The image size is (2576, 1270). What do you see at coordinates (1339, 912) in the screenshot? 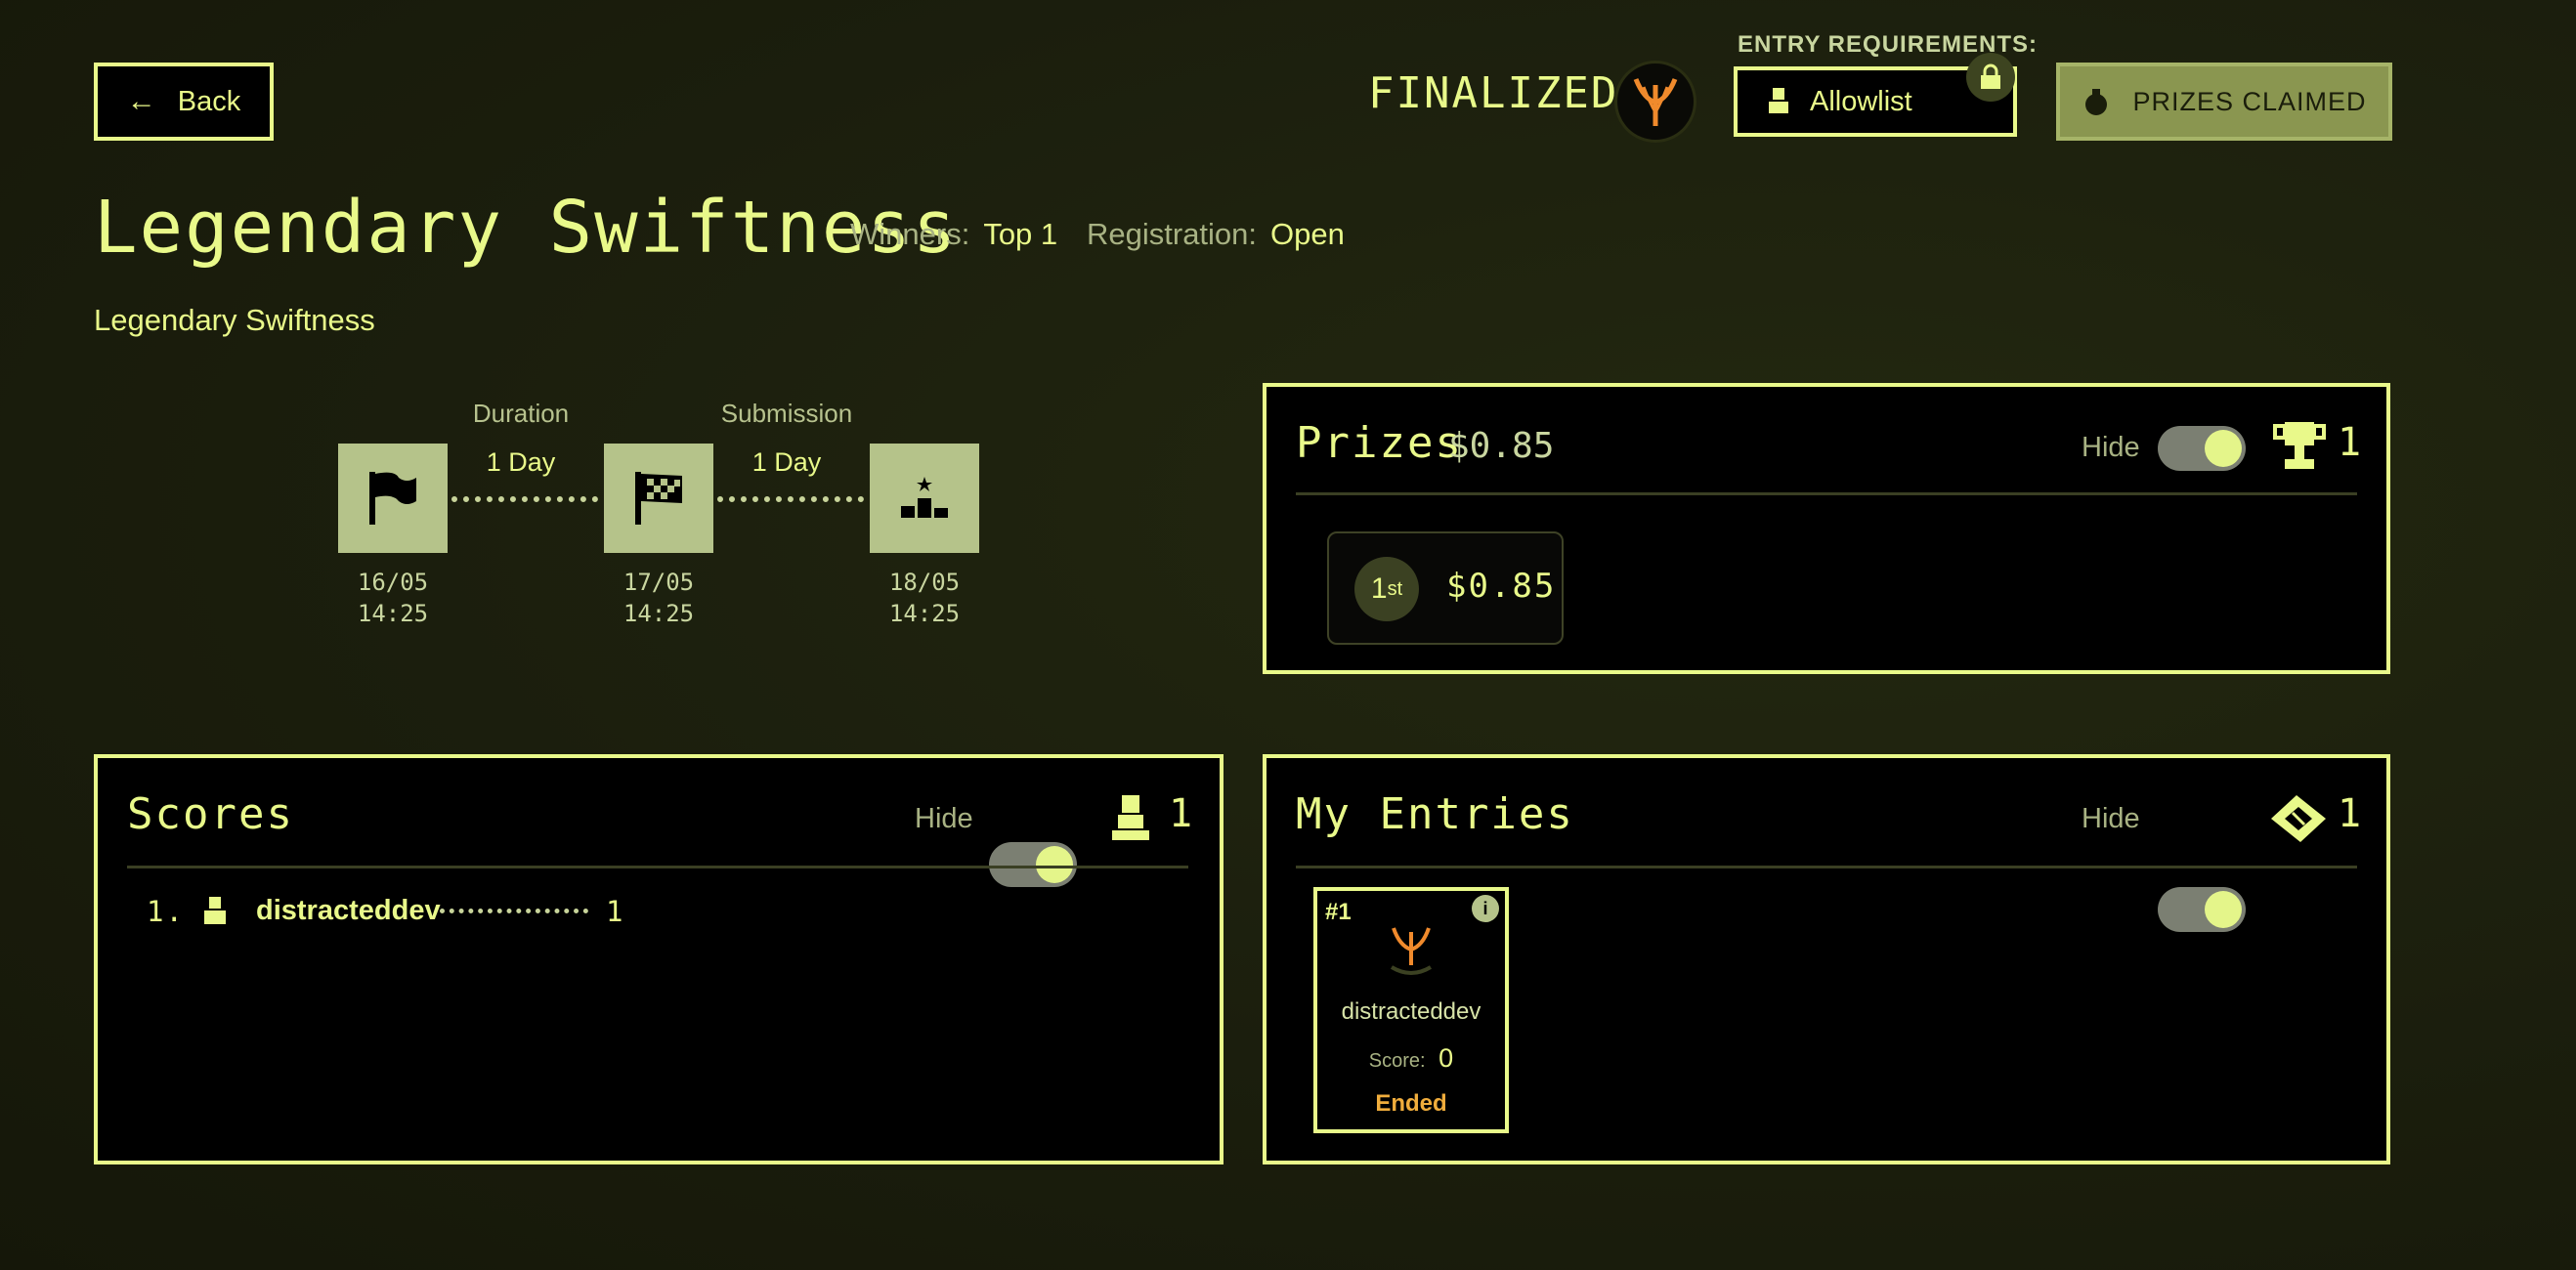
I see `entry-id: #1` at bounding box center [1339, 912].